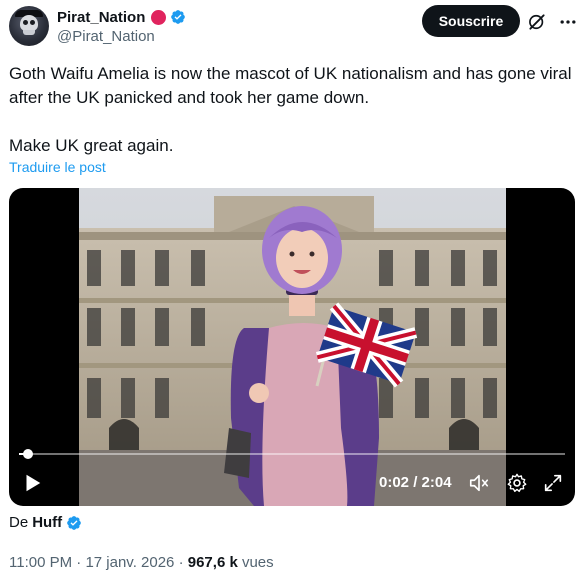 The height and width of the screenshot is (588, 588). I want to click on post-time: 11:00 PM, so click(40, 562).